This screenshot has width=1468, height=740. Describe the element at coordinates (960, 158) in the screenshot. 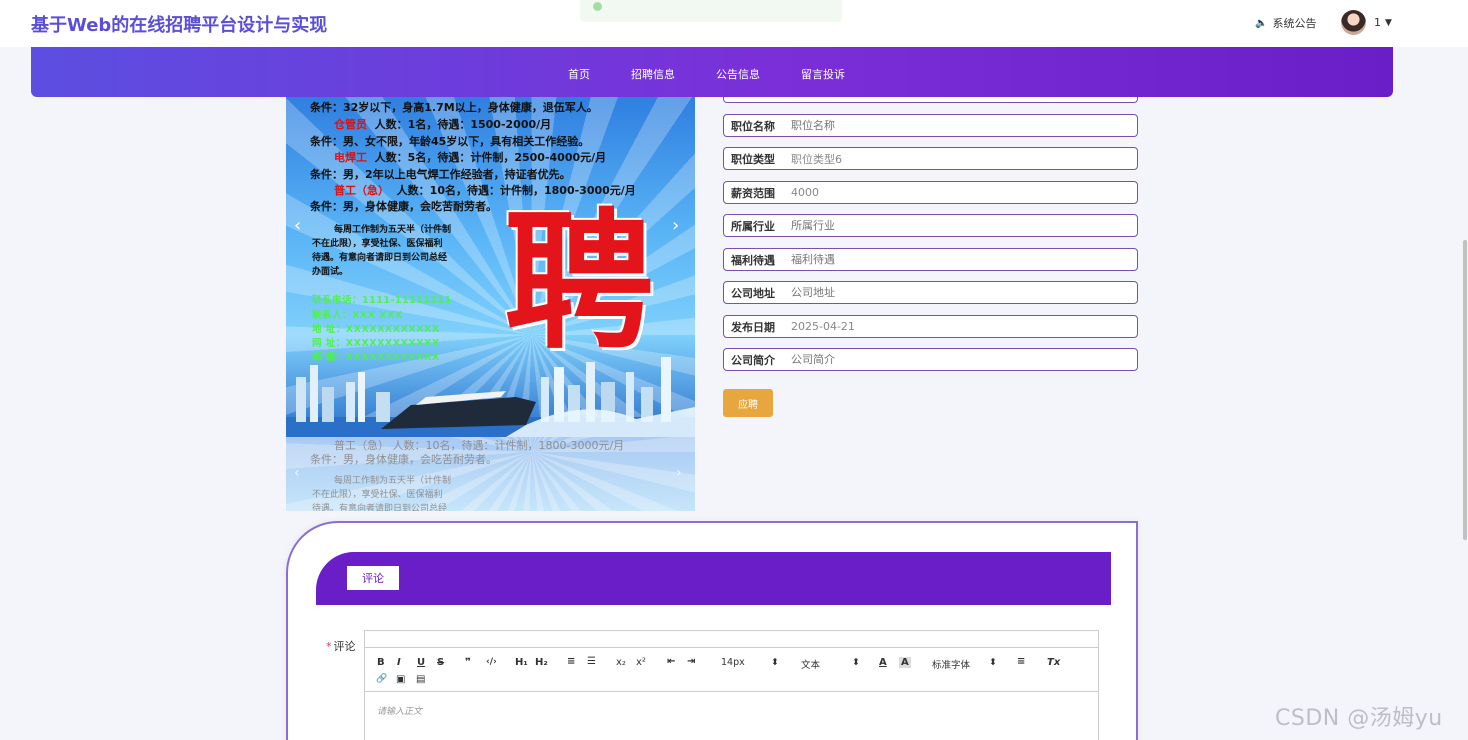

I see `job-type-input` at that location.